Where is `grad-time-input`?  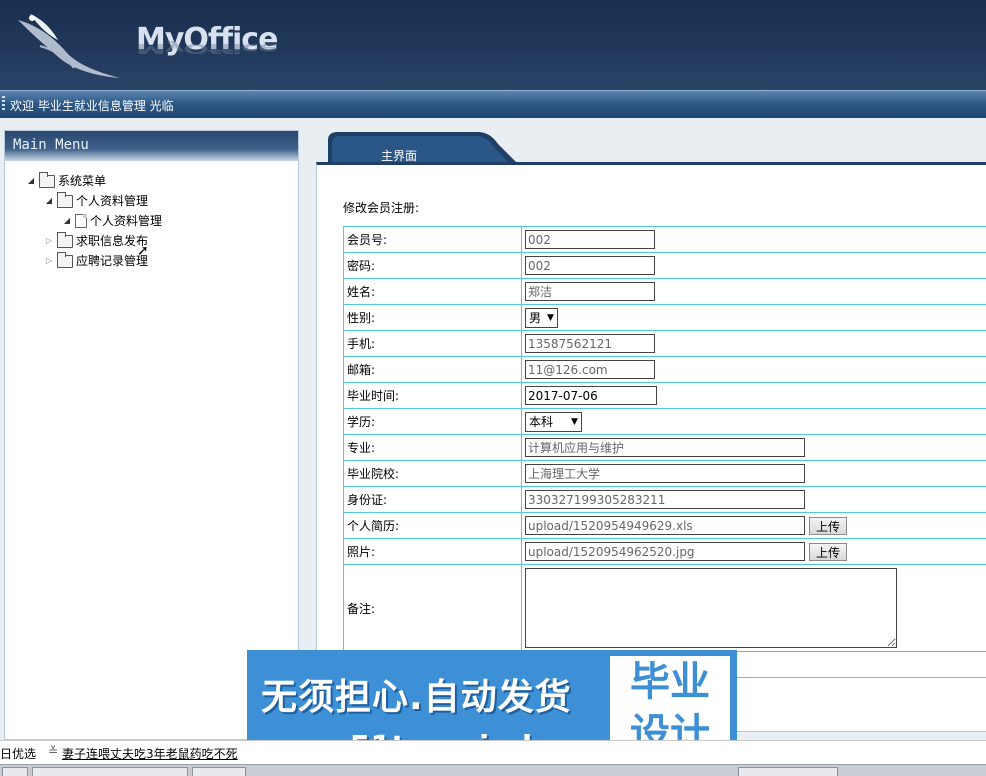 grad-time-input is located at coordinates (591, 395).